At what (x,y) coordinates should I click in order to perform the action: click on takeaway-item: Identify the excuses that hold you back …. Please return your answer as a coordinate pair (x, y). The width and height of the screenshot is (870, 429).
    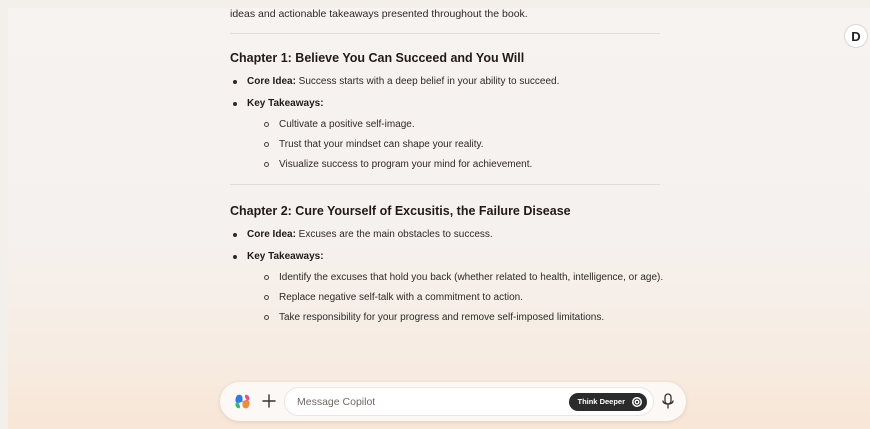
    Looking at the image, I should click on (458, 277).